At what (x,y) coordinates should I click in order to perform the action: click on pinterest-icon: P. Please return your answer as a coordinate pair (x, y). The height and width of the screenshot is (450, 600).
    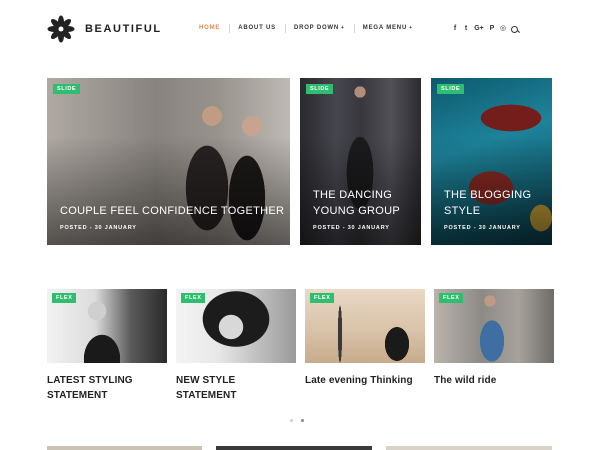
    Looking at the image, I should click on (492, 28).